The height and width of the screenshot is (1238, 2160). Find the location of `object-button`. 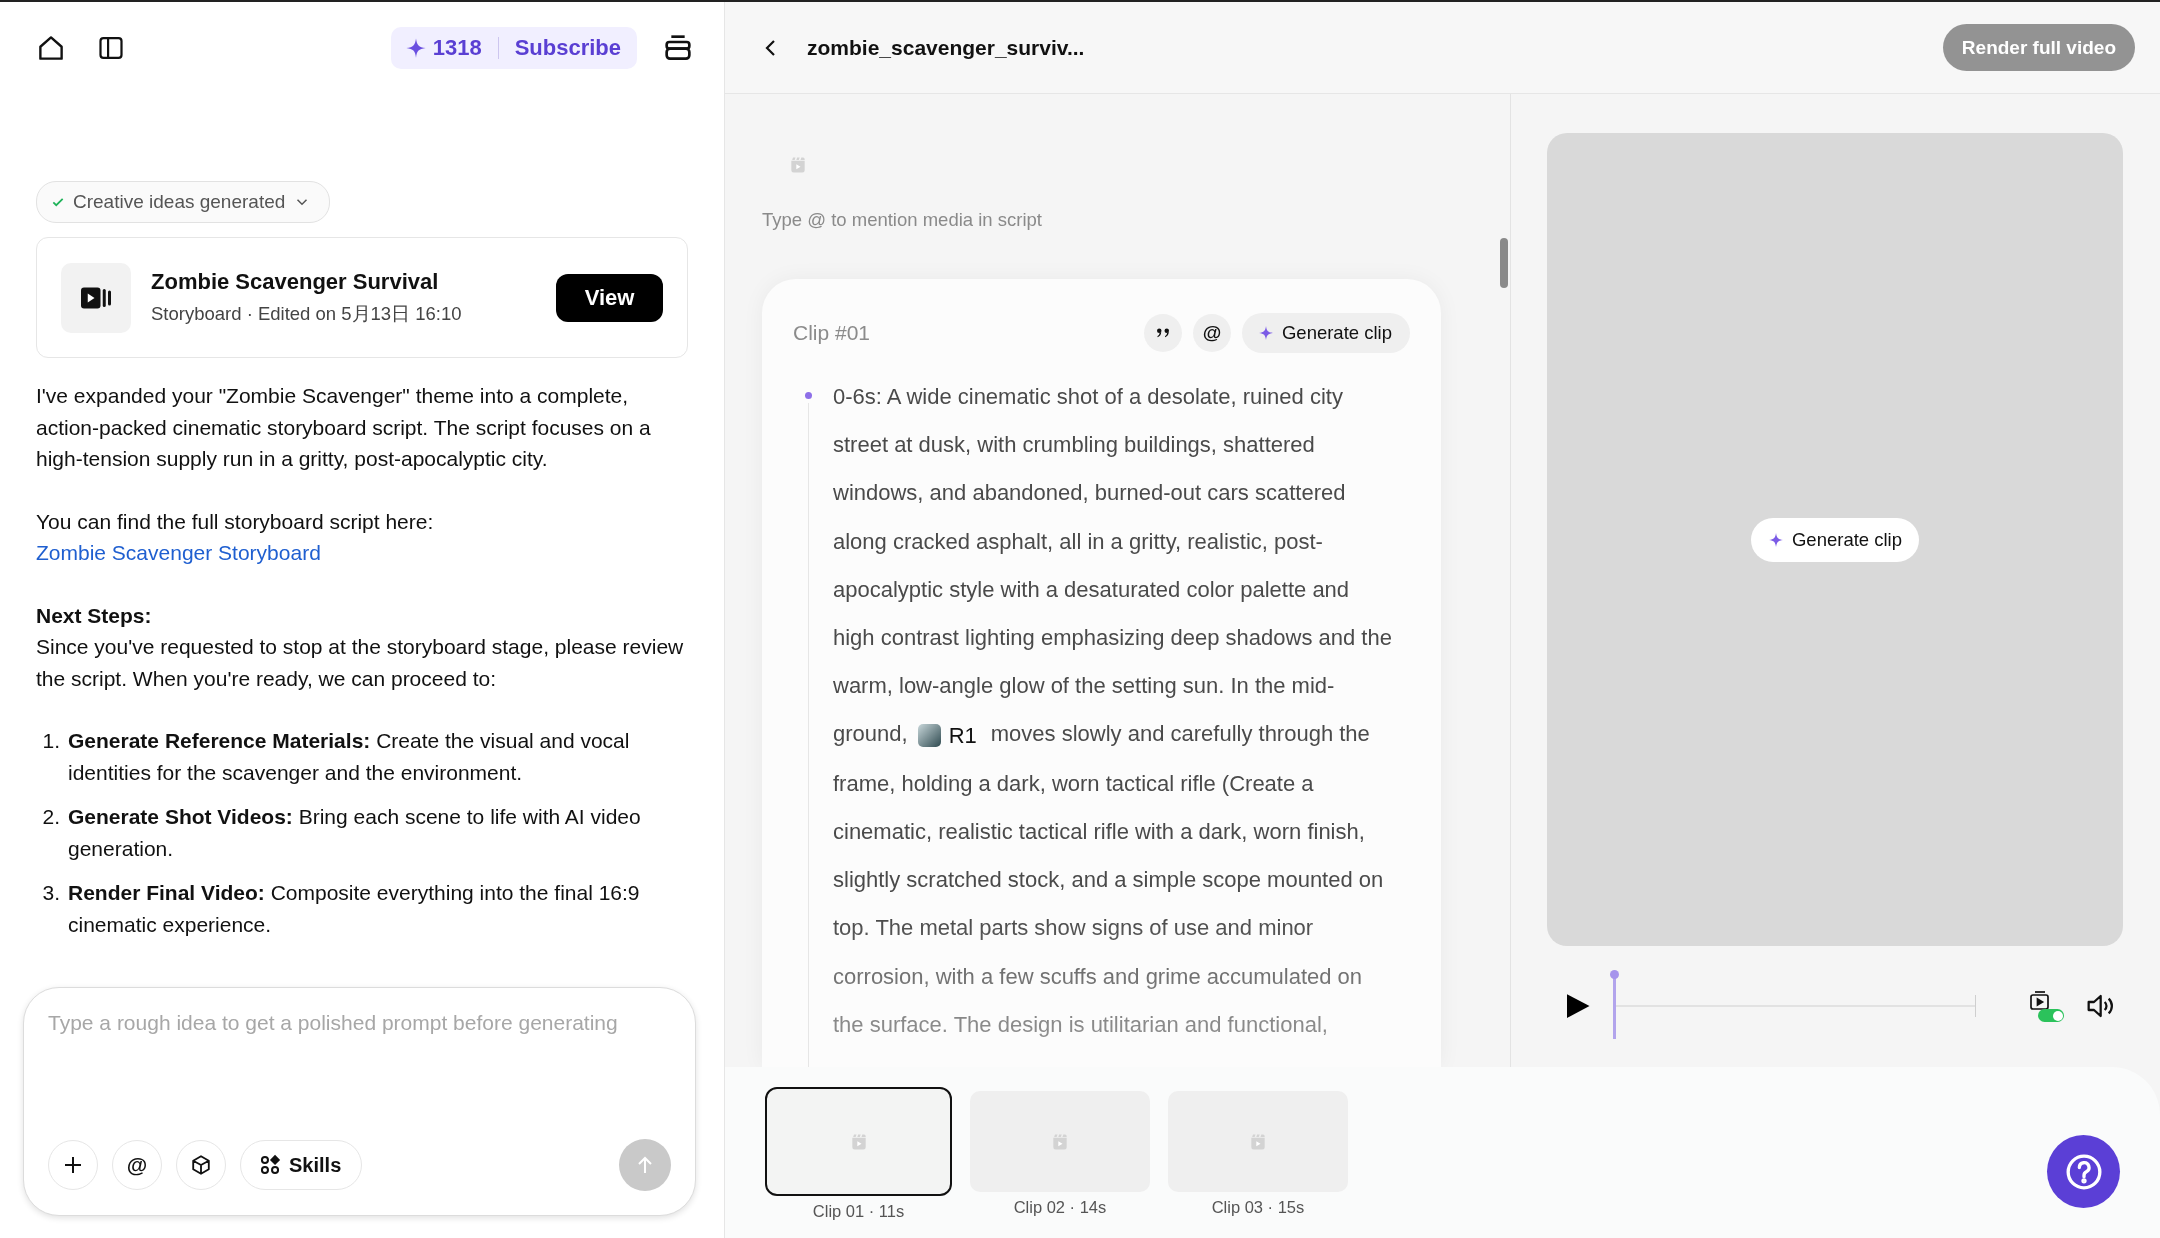

object-button is located at coordinates (201, 1165).